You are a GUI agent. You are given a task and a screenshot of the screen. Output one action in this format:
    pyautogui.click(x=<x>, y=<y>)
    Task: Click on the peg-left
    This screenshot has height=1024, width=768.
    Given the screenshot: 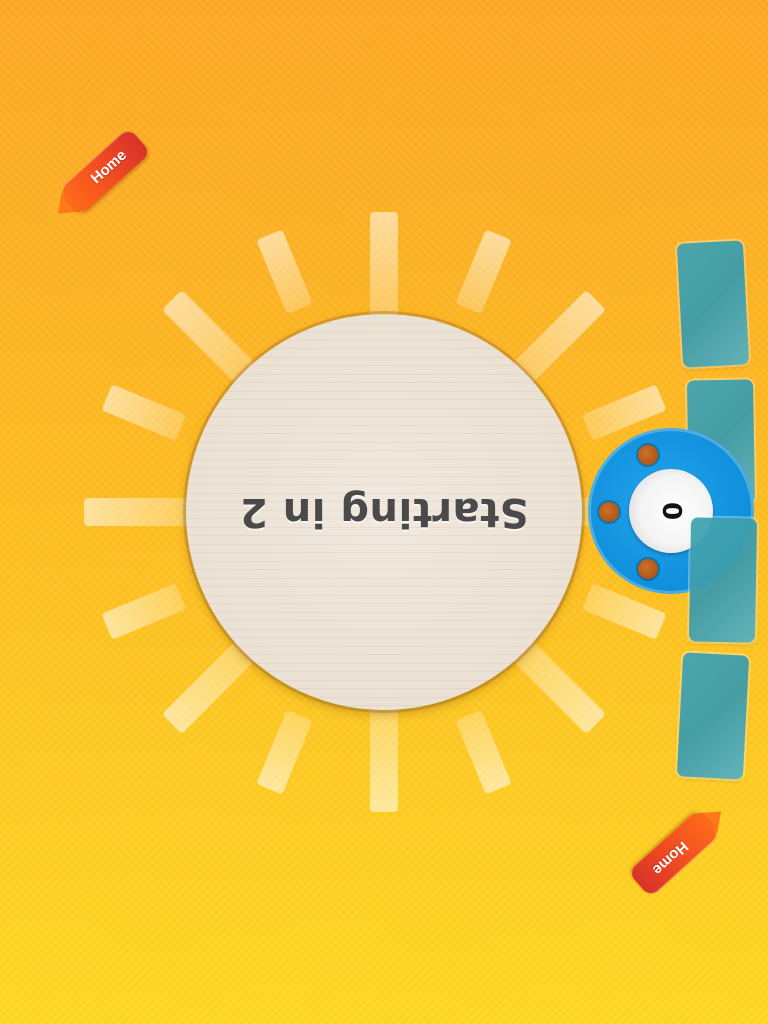 What is the action you would take?
    pyautogui.click(x=609, y=512)
    